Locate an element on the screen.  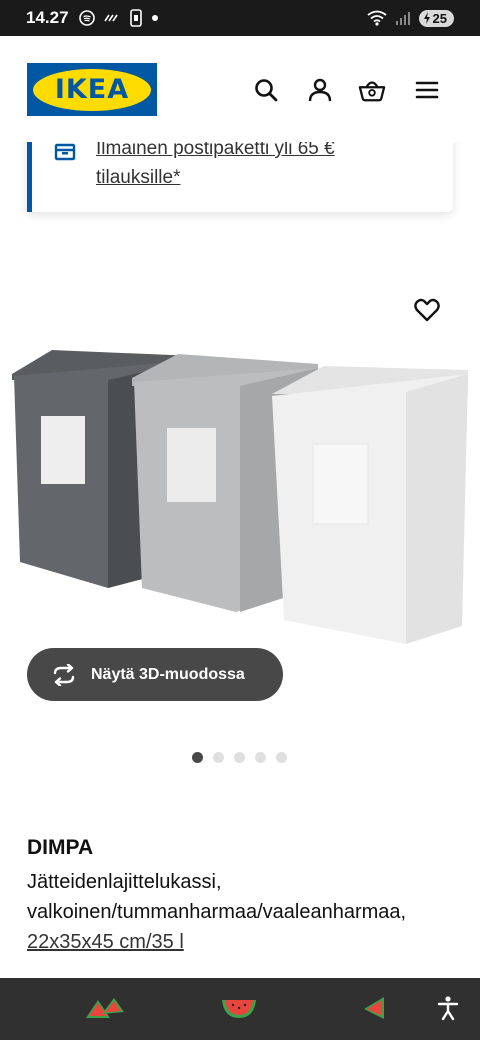
status-time: 14.27 is located at coordinates (47, 17).